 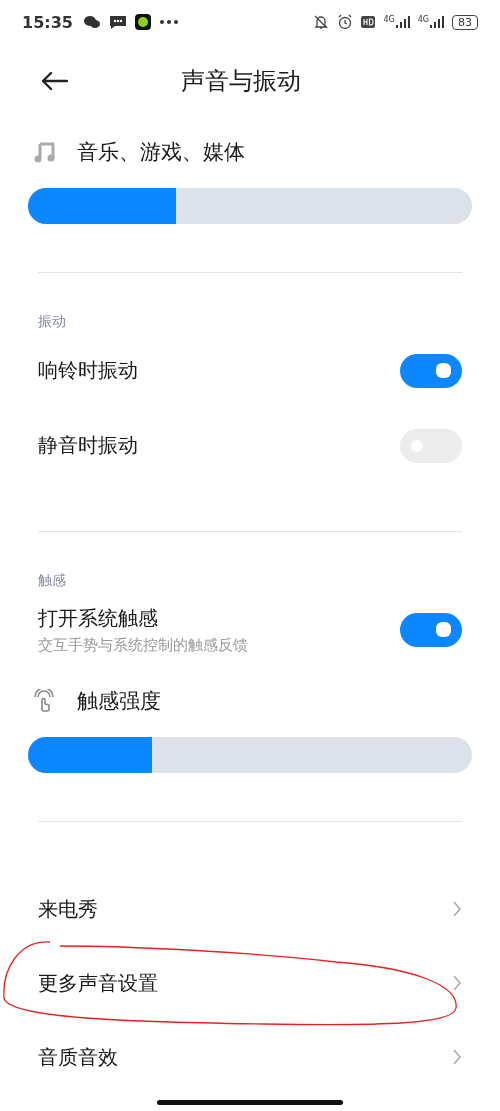 I want to click on alarm-icon, so click(x=345, y=22).